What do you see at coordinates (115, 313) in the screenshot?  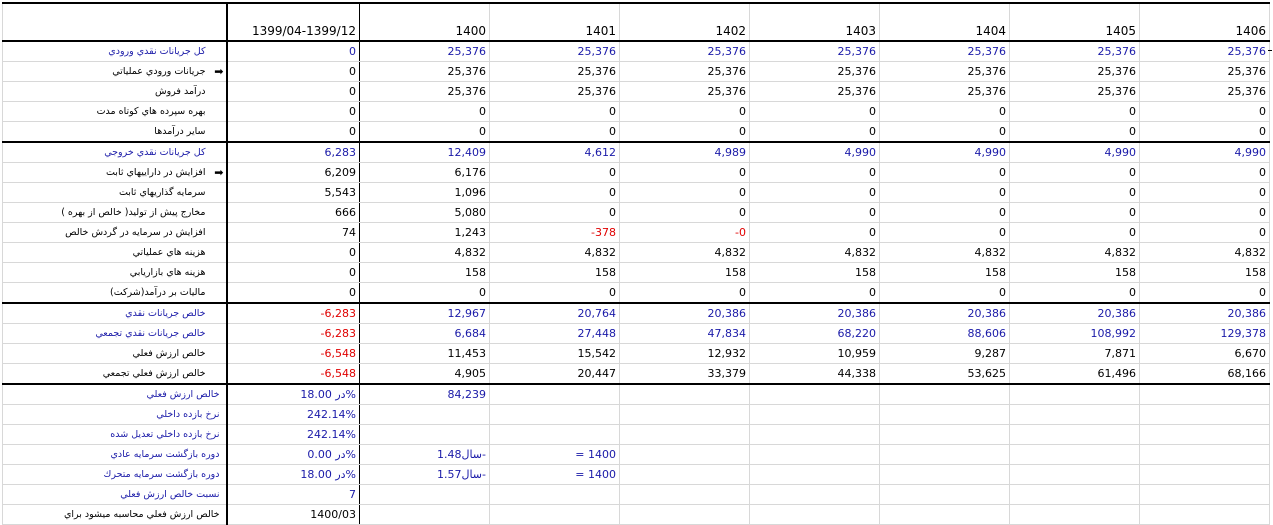 I see `row-label-cell: خالص جريانات نقدي` at bounding box center [115, 313].